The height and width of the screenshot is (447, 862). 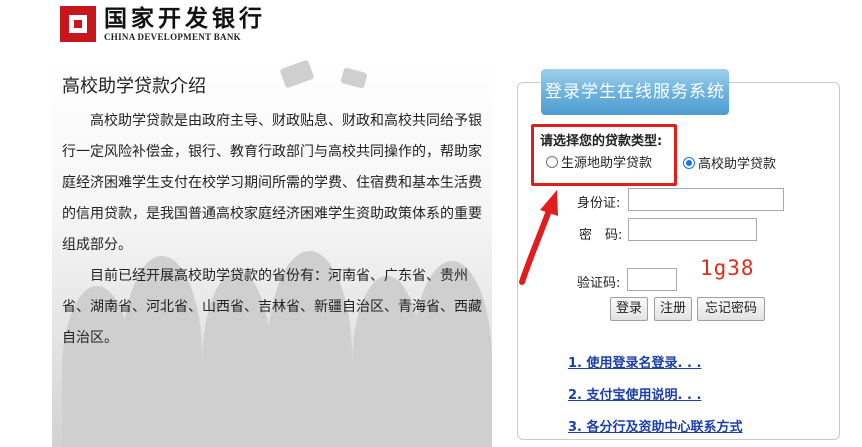 I want to click on loan-option-label: 生源地助学贷款, so click(x=607, y=163).